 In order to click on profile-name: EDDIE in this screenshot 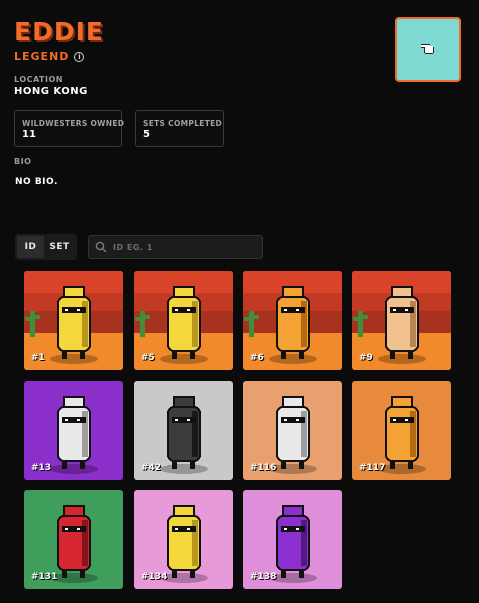, I will do `click(59, 31)`.